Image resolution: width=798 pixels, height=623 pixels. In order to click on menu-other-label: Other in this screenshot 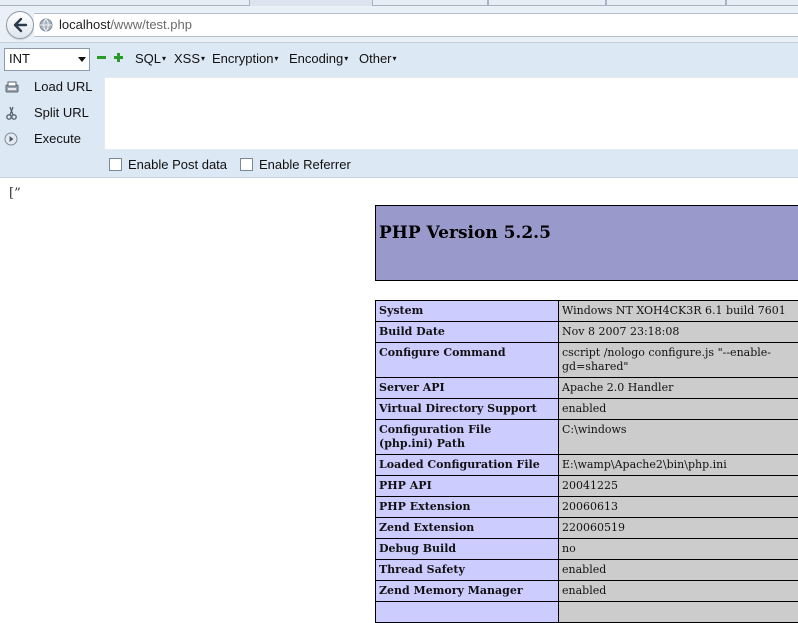, I will do `click(375, 58)`.